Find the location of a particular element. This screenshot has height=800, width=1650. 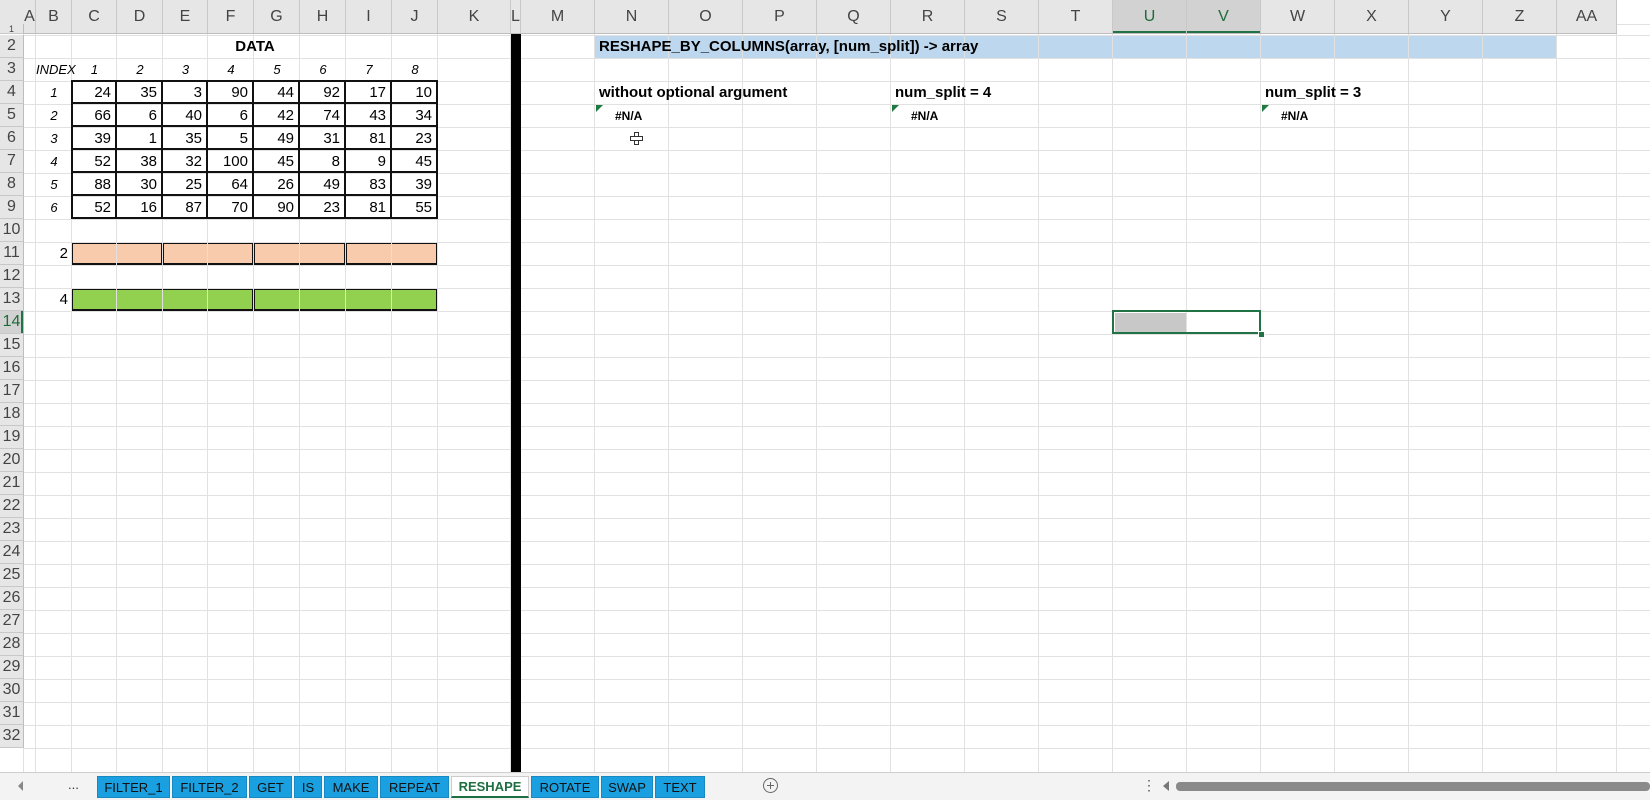

sheet-tab-swap: SWAP is located at coordinates (627, 787).